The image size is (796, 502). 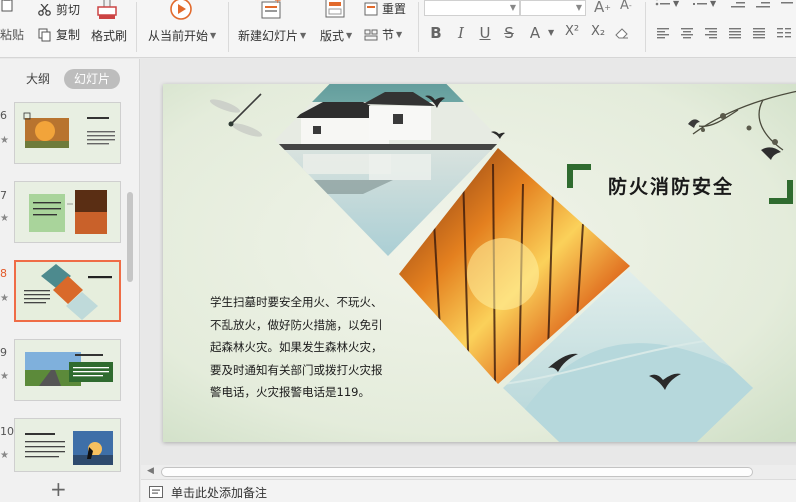 I want to click on decrease-indent-button, so click(x=738, y=4).